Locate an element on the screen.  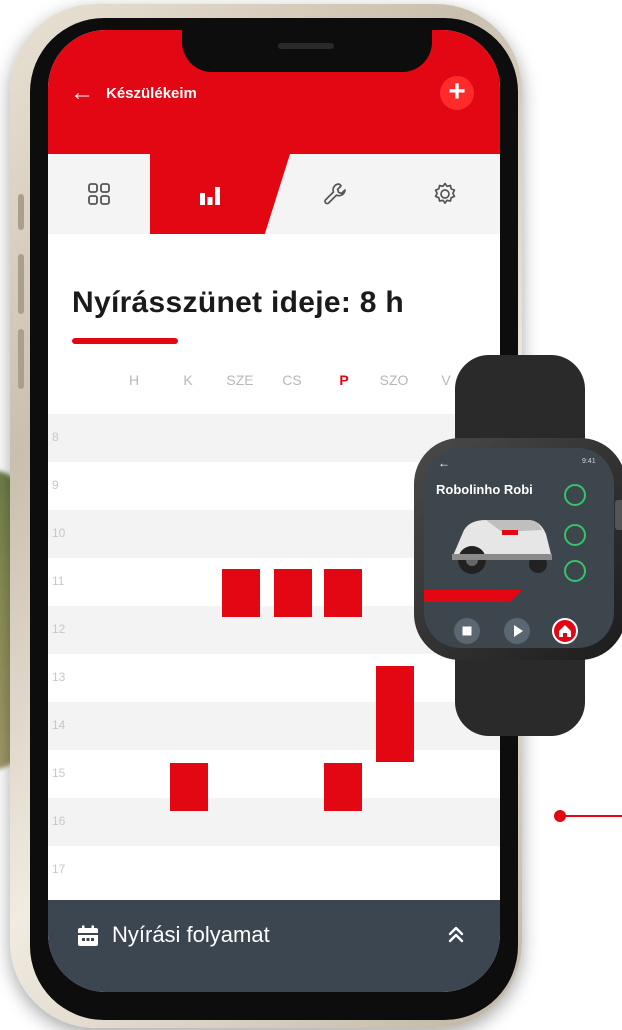
bar-chart-icon is located at coordinates (210, 196).